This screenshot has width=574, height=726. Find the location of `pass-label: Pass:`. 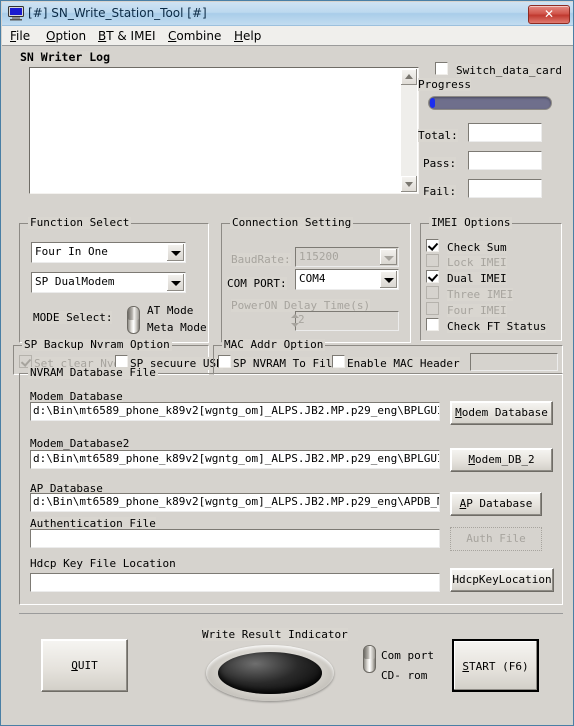

pass-label: Pass: is located at coordinates (440, 163).